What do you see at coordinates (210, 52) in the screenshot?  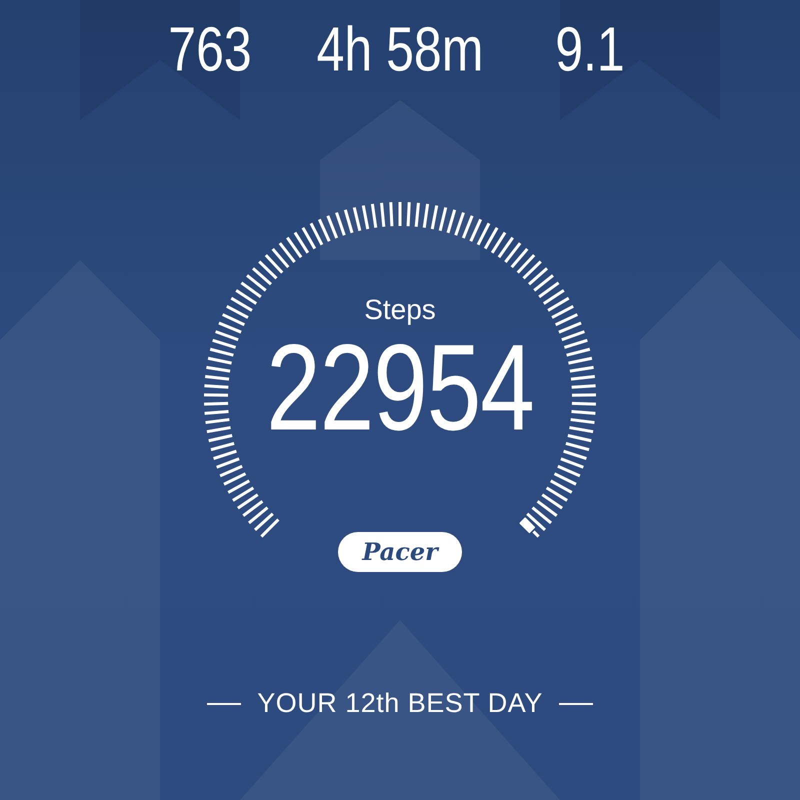 I see `stat-value: 763` at bounding box center [210, 52].